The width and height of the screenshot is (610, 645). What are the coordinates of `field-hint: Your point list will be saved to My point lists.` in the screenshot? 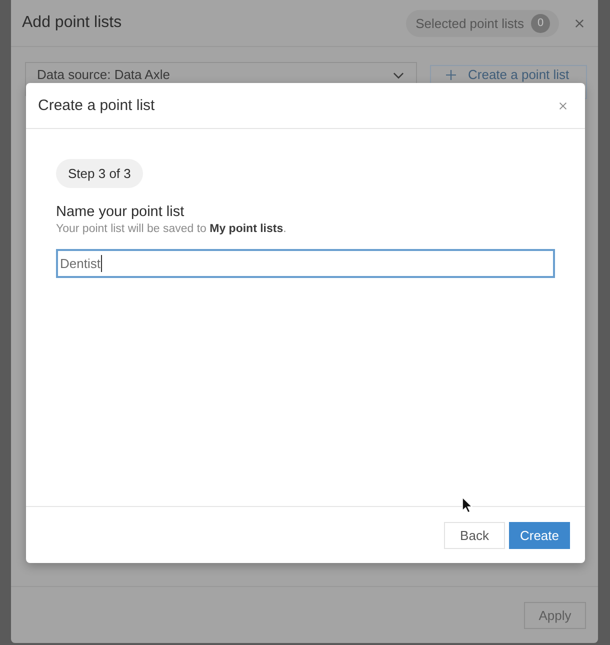 It's located at (171, 229).